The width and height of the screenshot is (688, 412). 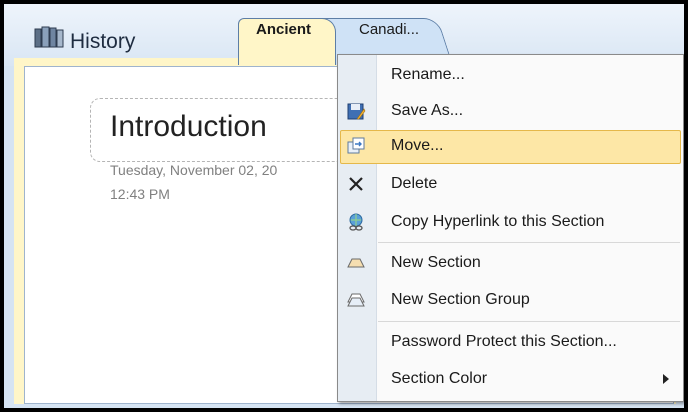 I want to click on menu-item-copy-hyperlink: Copy Hyperlink to this Section, so click(x=510, y=222).